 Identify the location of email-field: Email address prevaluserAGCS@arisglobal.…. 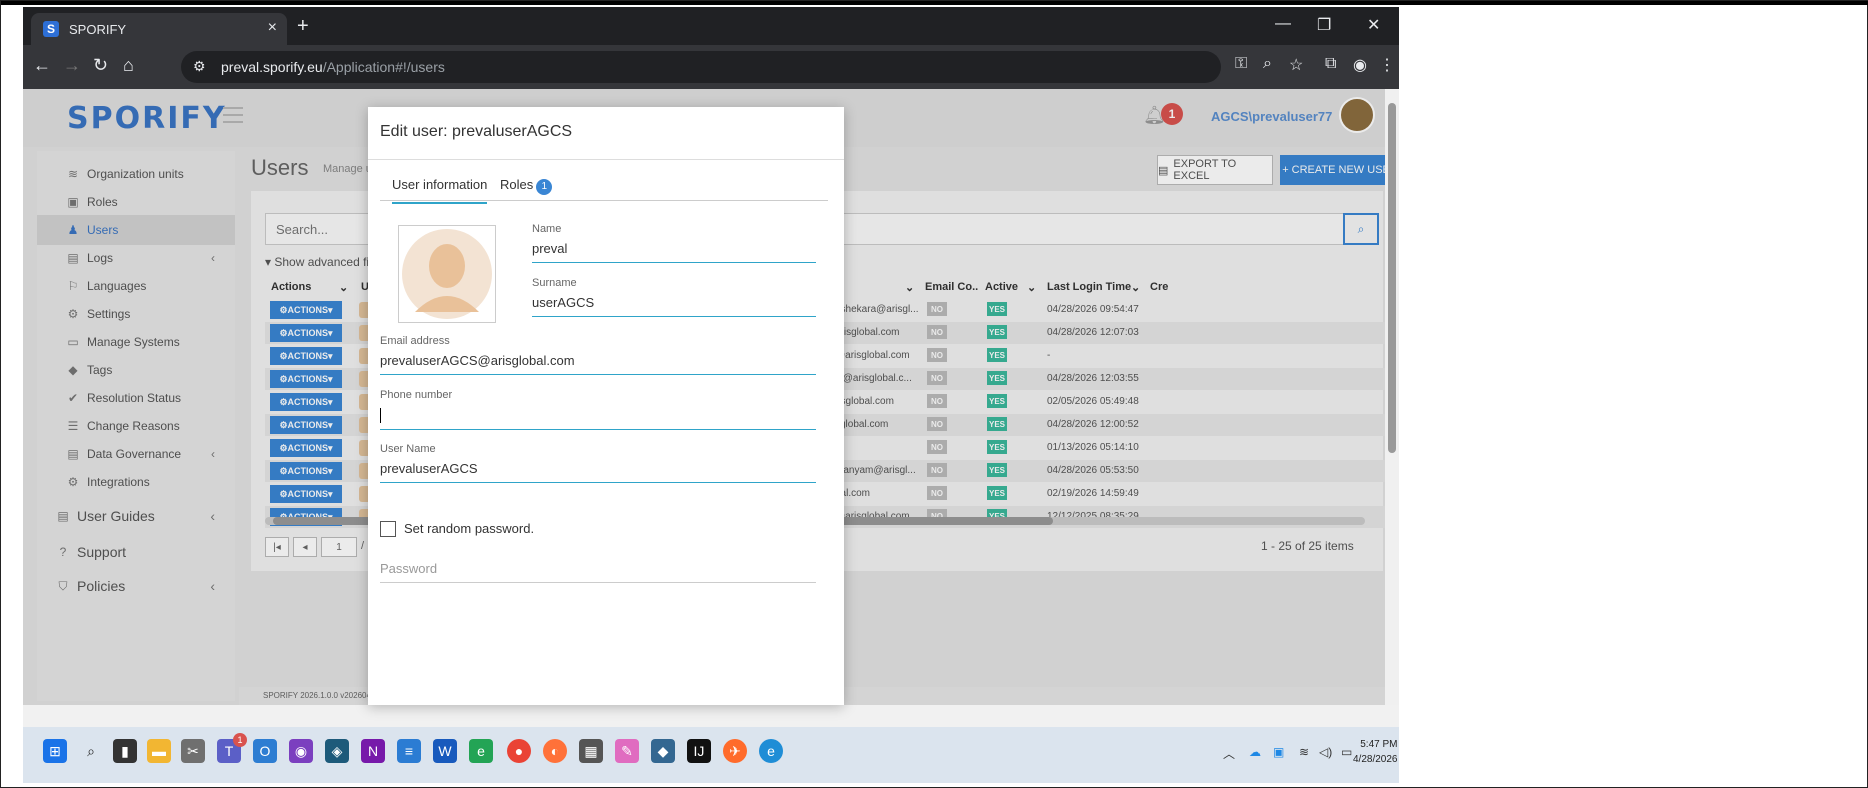
(598, 355).